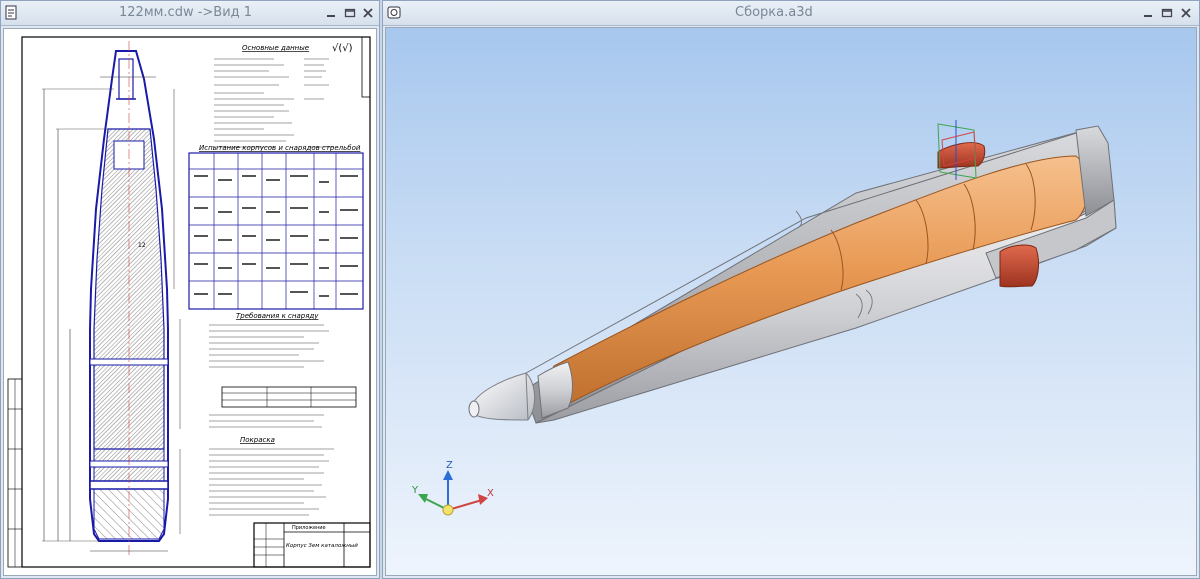  Describe the element at coordinates (275, 48) in the screenshot. I see `heading-general: Основные данные` at that location.